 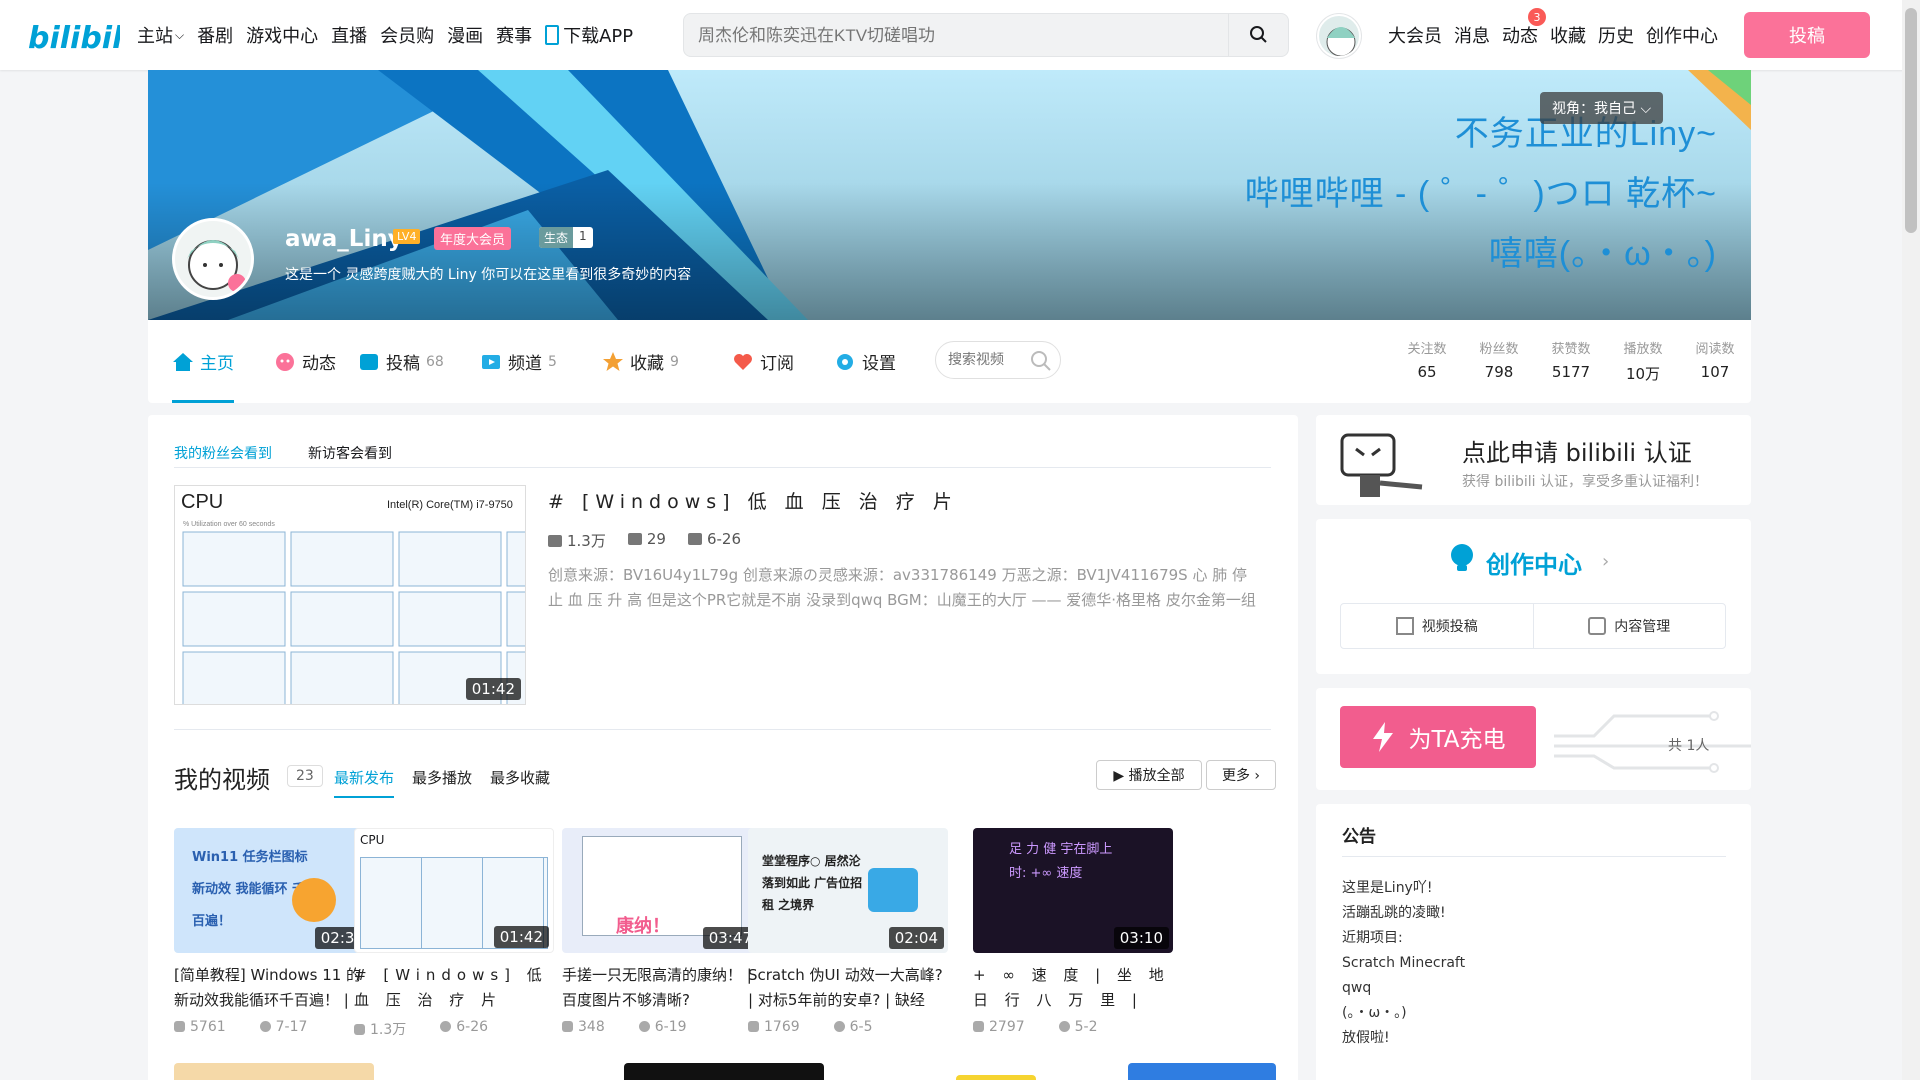 What do you see at coordinates (1715, 361) in the screenshot?
I see `stat-reads: 阅读数 107` at bounding box center [1715, 361].